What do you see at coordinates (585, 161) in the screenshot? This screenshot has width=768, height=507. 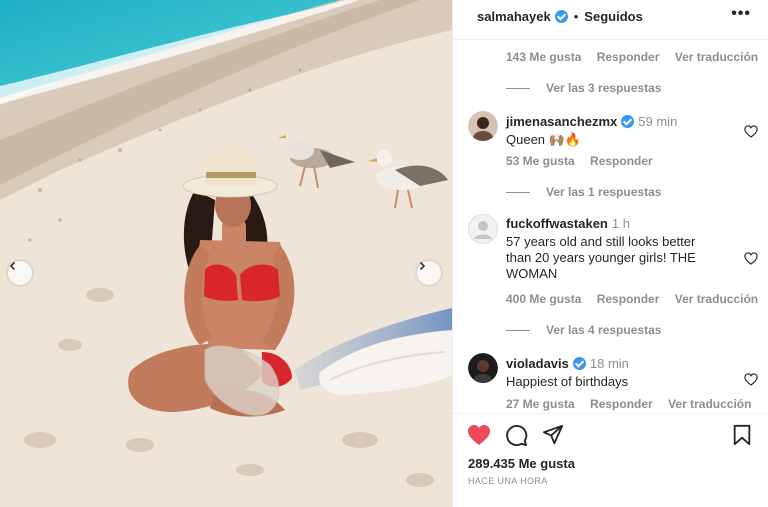 I see `comment-meta: 53 Me gusta Responder` at bounding box center [585, 161].